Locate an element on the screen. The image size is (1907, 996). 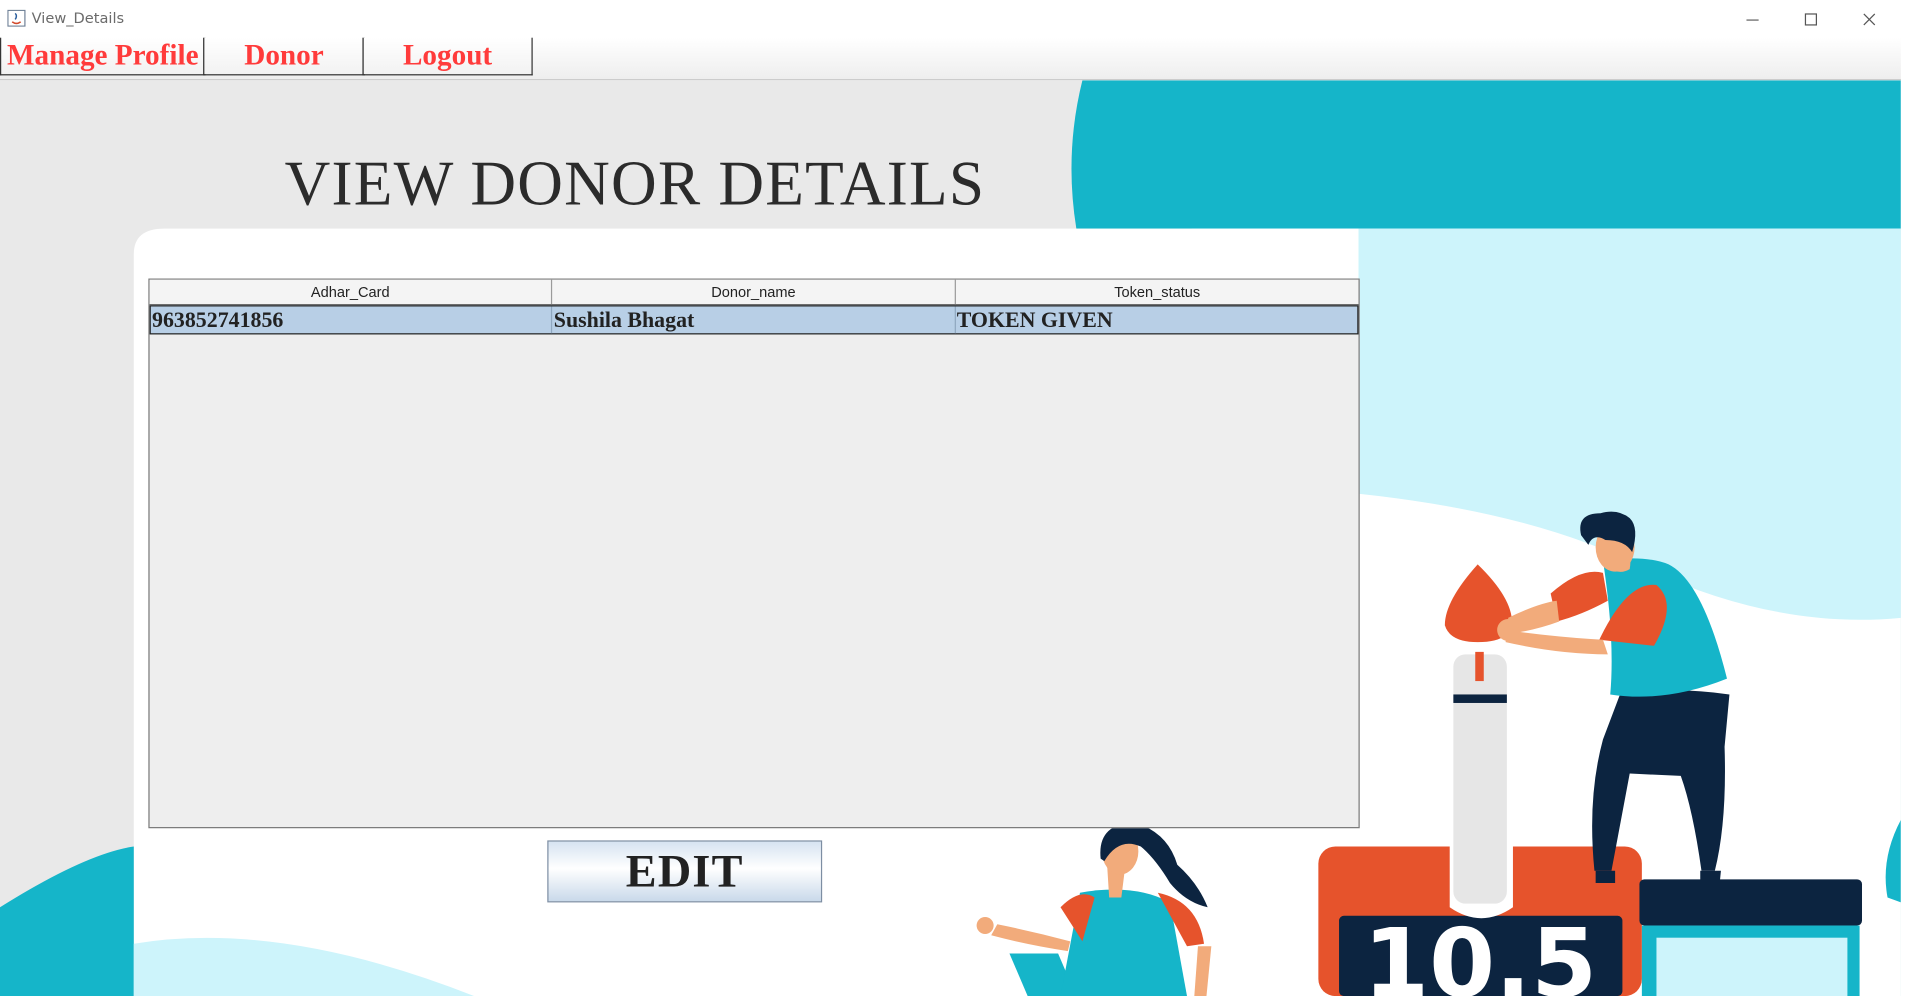
table-header: Adhar_Card Donor_name Token_status is located at coordinates (754, 292).